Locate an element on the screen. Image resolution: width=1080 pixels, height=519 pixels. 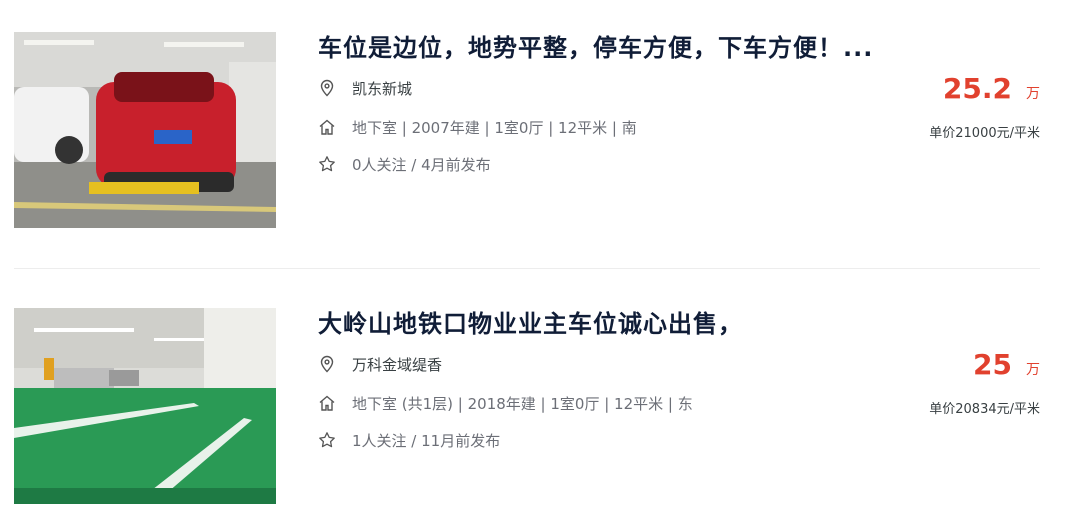
community-name: 万科金域缇香 is located at coordinates (397, 364).